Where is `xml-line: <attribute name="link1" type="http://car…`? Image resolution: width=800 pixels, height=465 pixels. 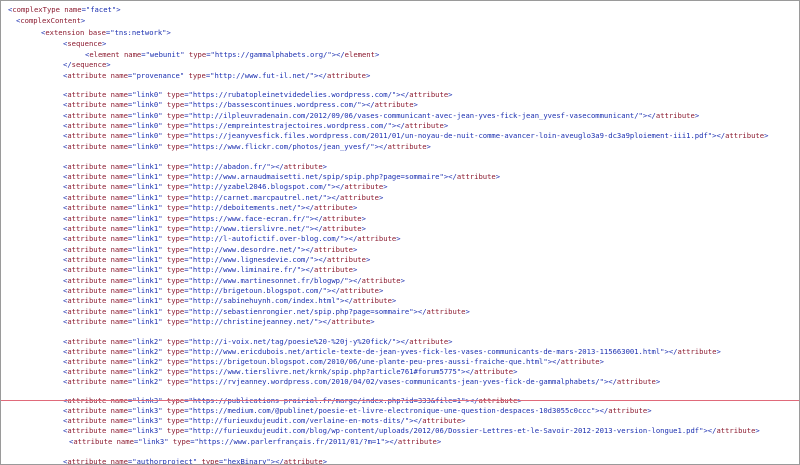 xml-line: <attribute name="link1" type="http://car… is located at coordinates (223, 197).